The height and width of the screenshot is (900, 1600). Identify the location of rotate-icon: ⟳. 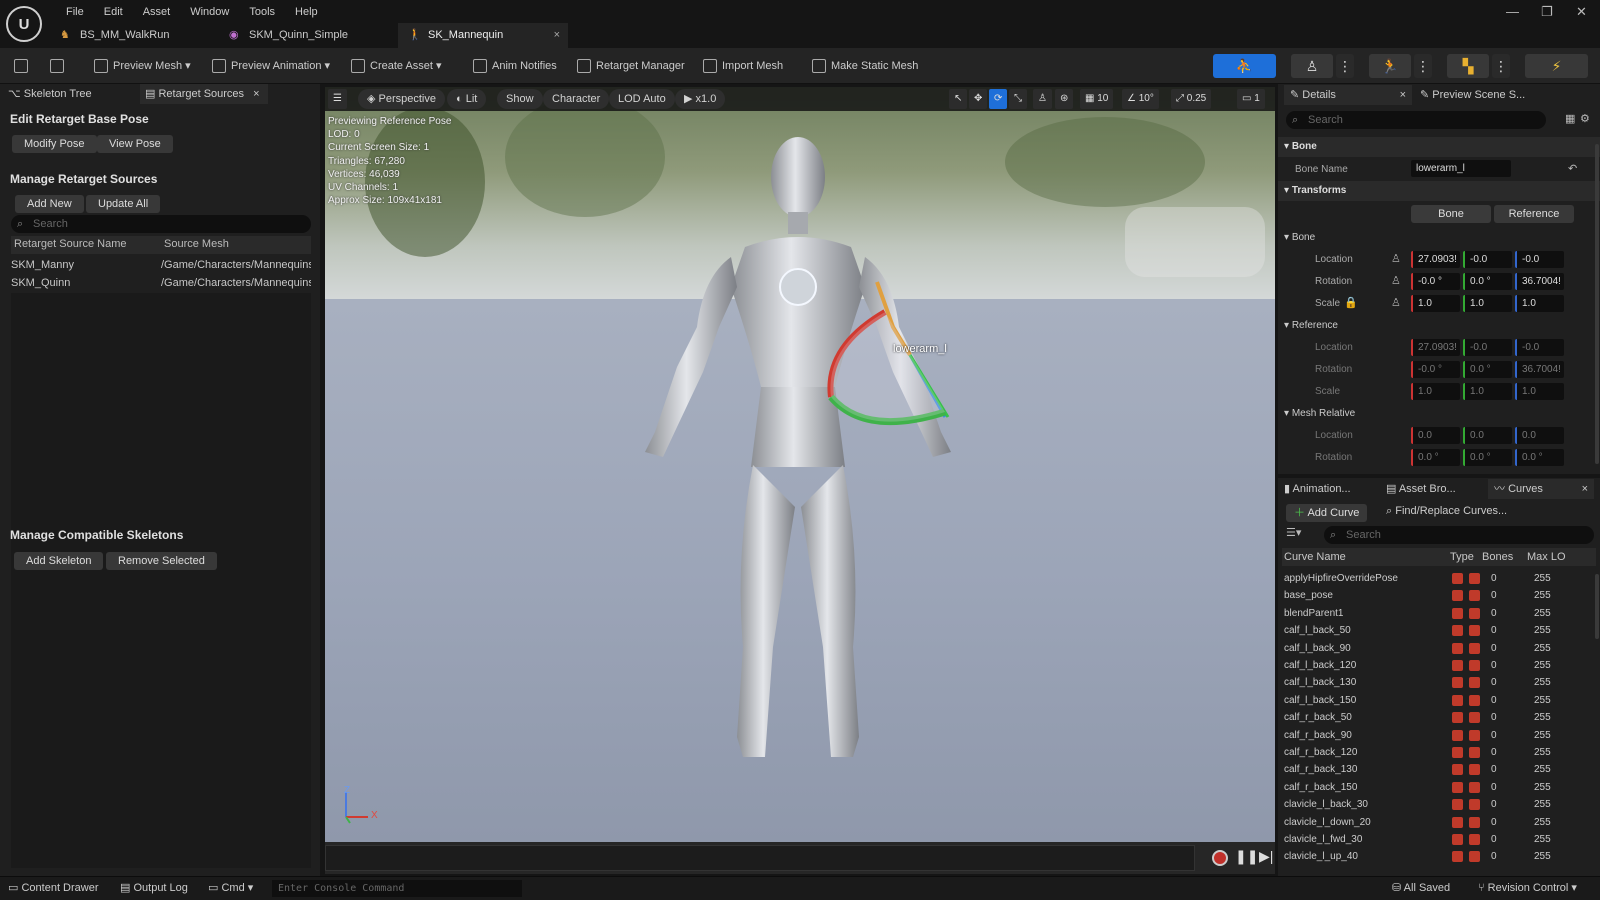
(998, 99).